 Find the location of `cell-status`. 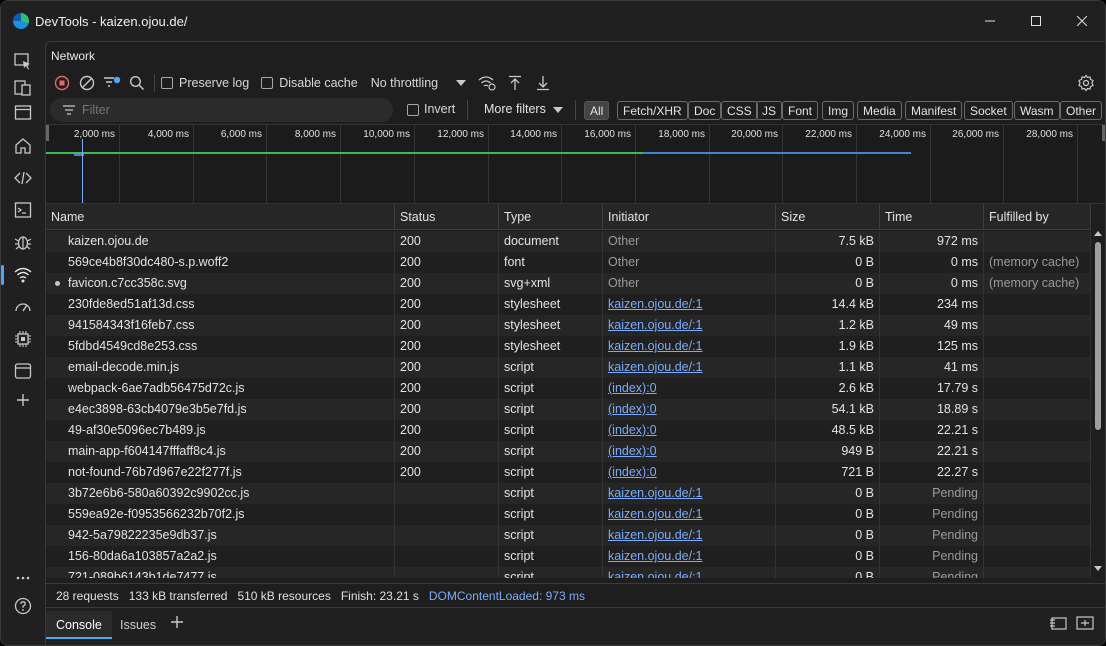

cell-status is located at coordinates (447, 556).